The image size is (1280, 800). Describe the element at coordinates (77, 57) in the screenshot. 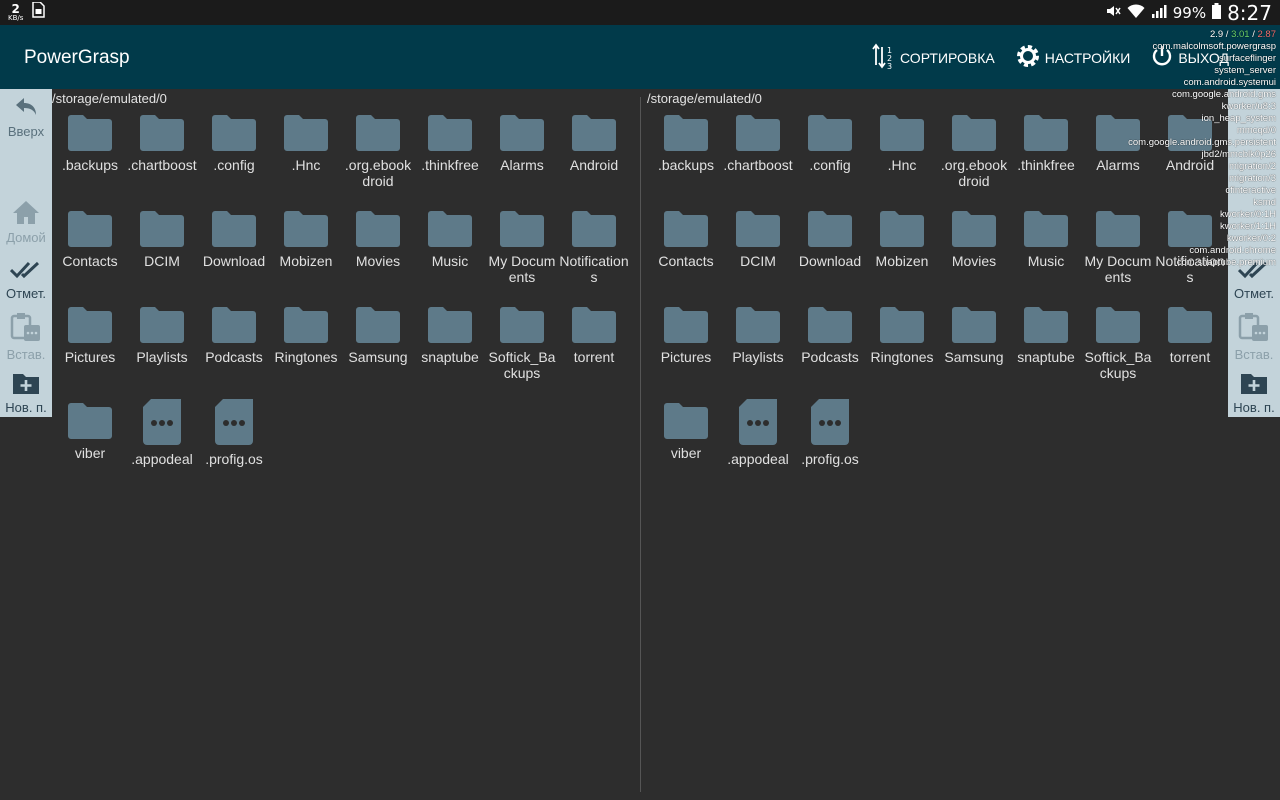

I see `app-title: PowerGrasp` at that location.